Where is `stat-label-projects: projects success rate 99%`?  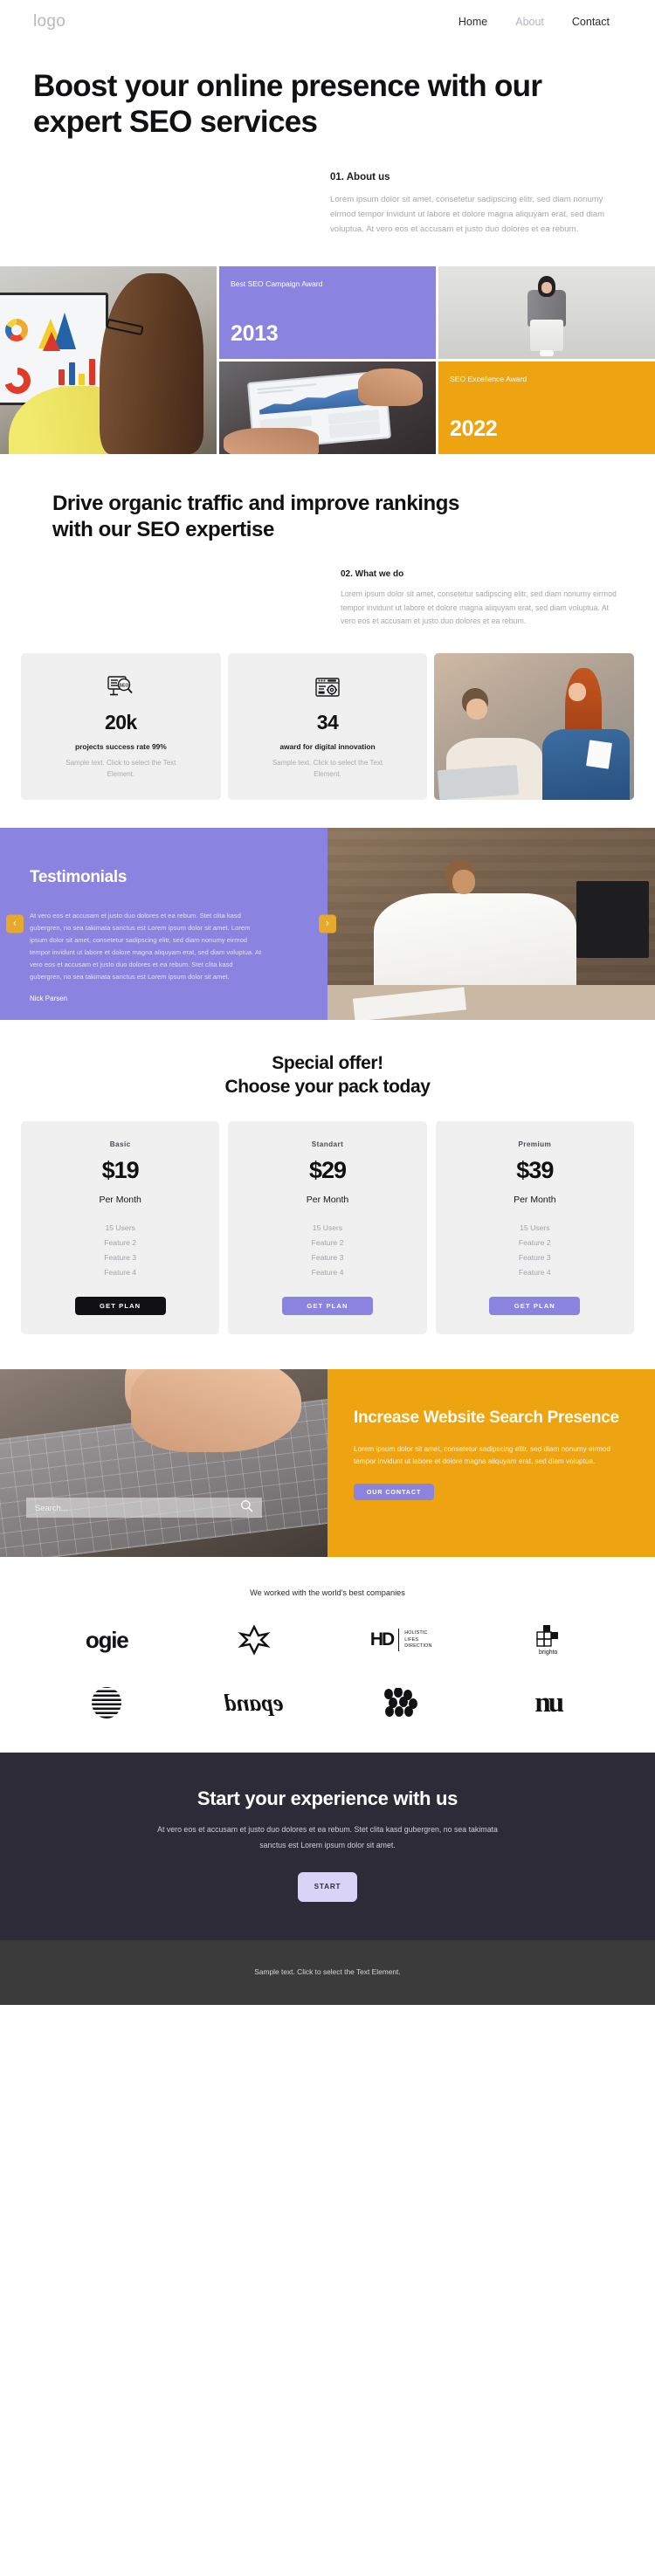 stat-label-projects: projects success rate 99% is located at coordinates (120, 747).